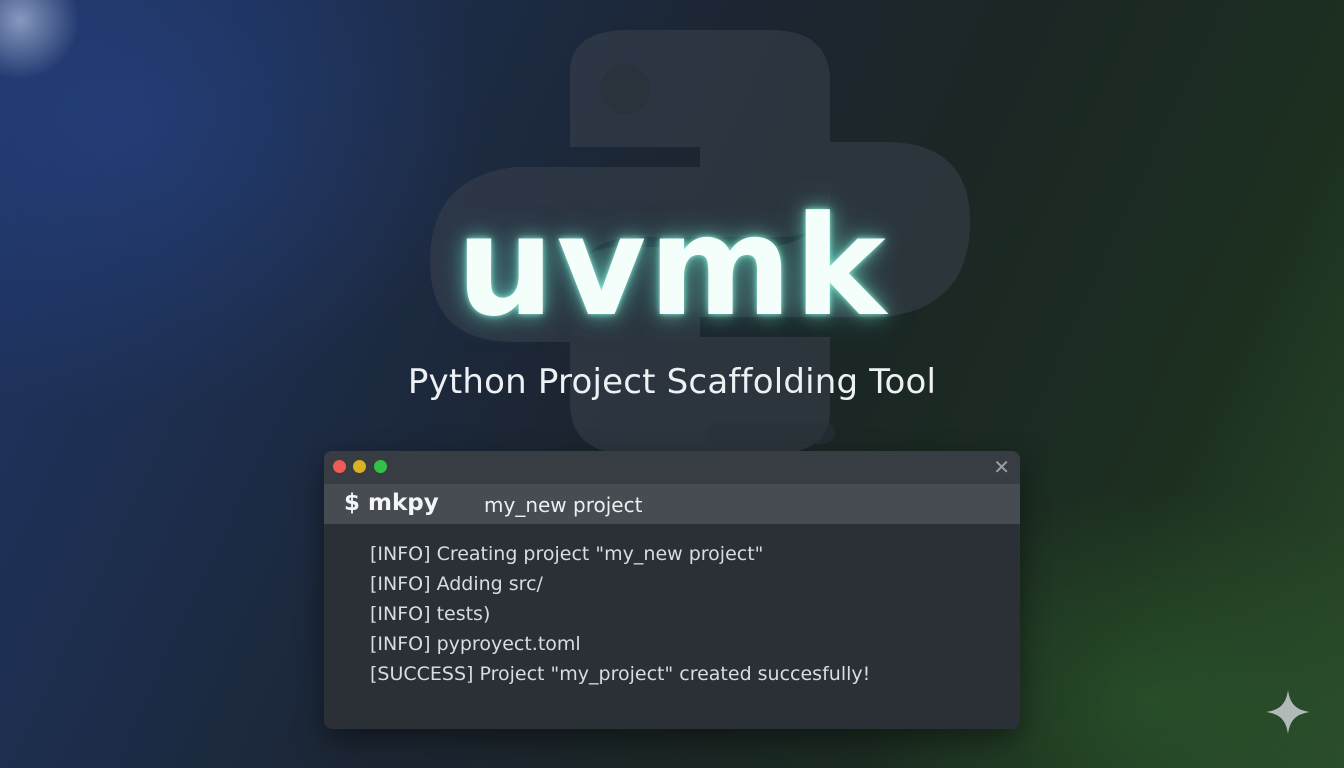 This screenshot has height=768, width=1344. I want to click on minimize-window-button, so click(359, 466).